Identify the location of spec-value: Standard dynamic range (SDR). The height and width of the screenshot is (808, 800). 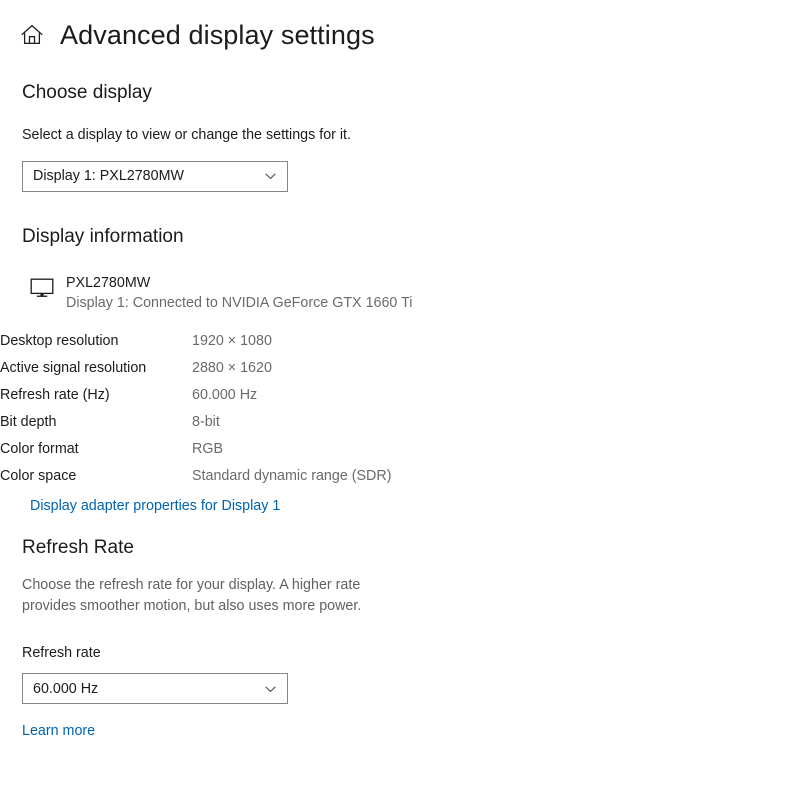
(292, 476).